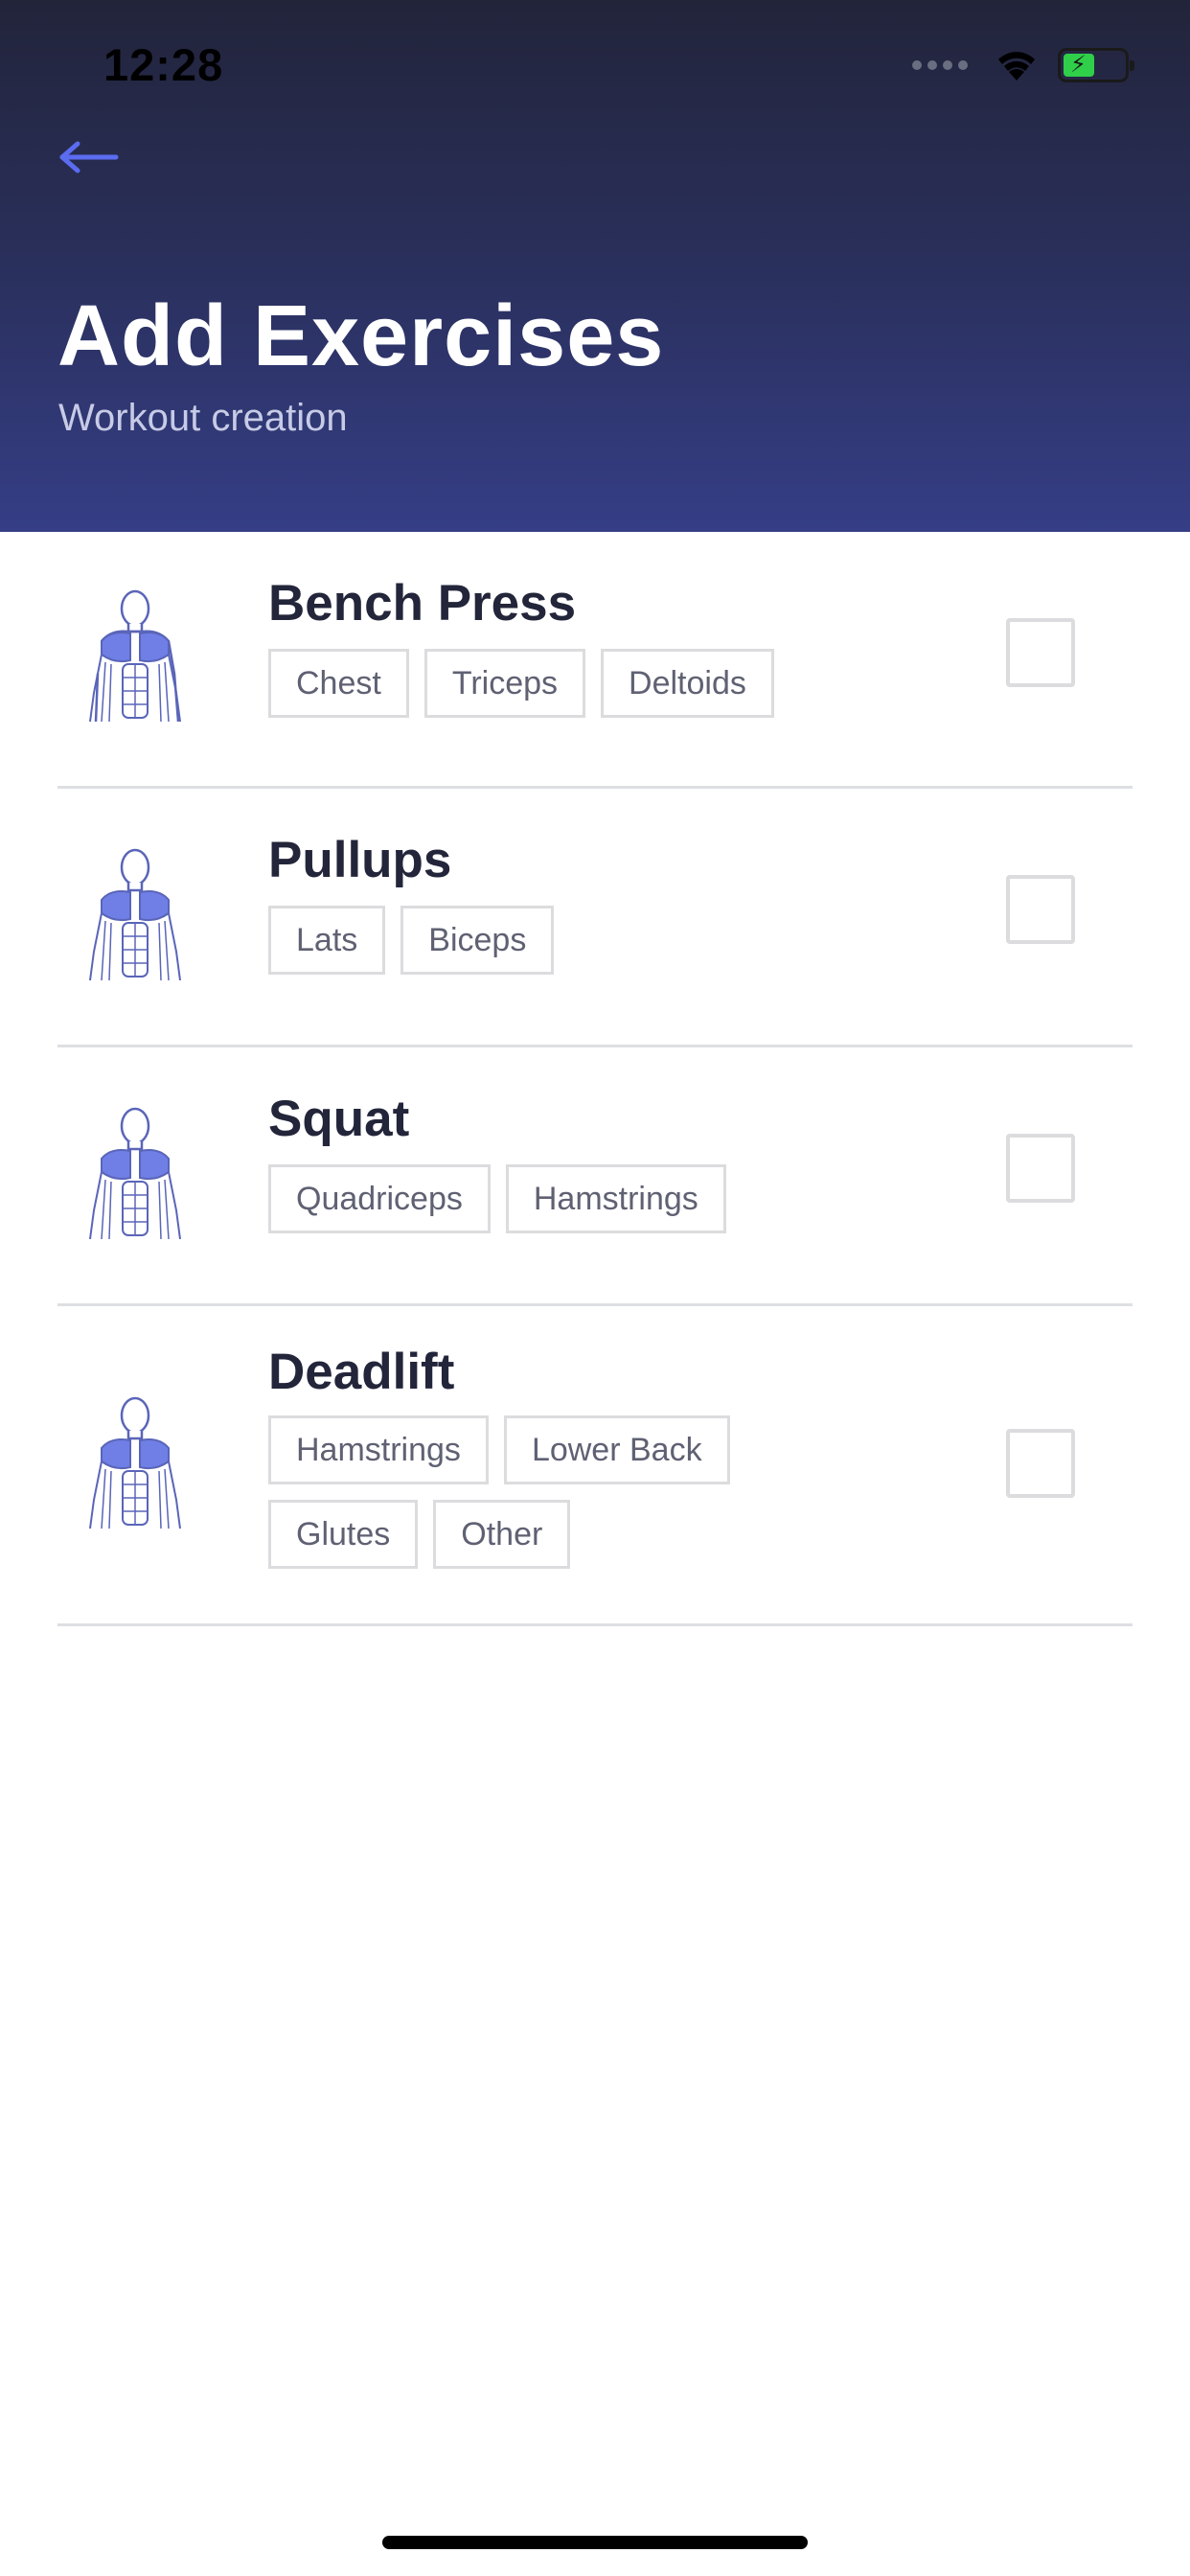  What do you see at coordinates (617, 1449) in the screenshot?
I see `muscle-tag: Lower Back` at bounding box center [617, 1449].